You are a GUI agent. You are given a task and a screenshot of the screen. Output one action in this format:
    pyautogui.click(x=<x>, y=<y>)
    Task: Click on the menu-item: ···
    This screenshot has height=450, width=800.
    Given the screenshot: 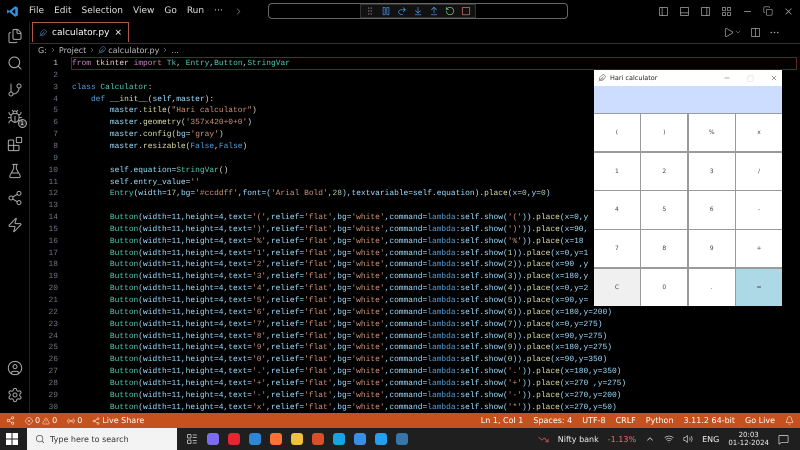 What is the action you would take?
    pyautogui.click(x=218, y=11)
    